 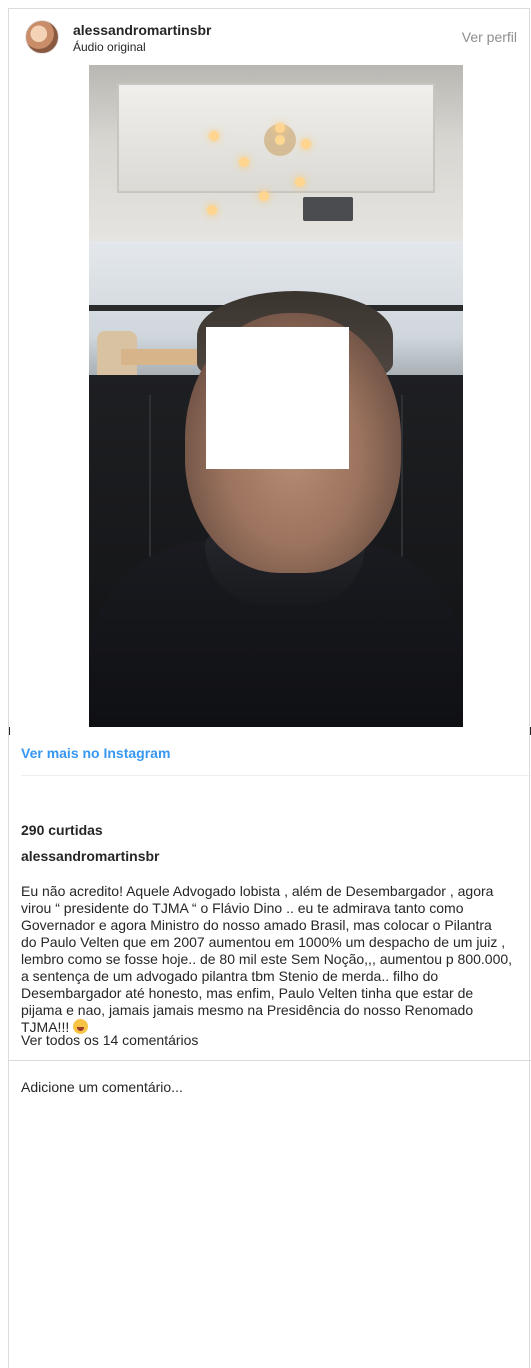 I want to click on view-profile-button: Ver perfil, so click(x=489, y=37).